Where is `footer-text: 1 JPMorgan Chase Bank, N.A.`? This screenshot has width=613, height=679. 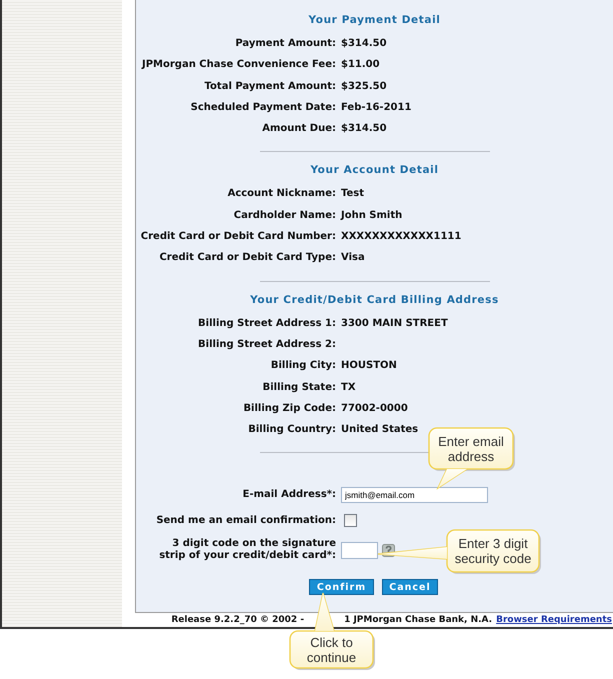 footer-text: 1 JPMorgan Chase Bank, N.A. is located at coordinates (418, 620).